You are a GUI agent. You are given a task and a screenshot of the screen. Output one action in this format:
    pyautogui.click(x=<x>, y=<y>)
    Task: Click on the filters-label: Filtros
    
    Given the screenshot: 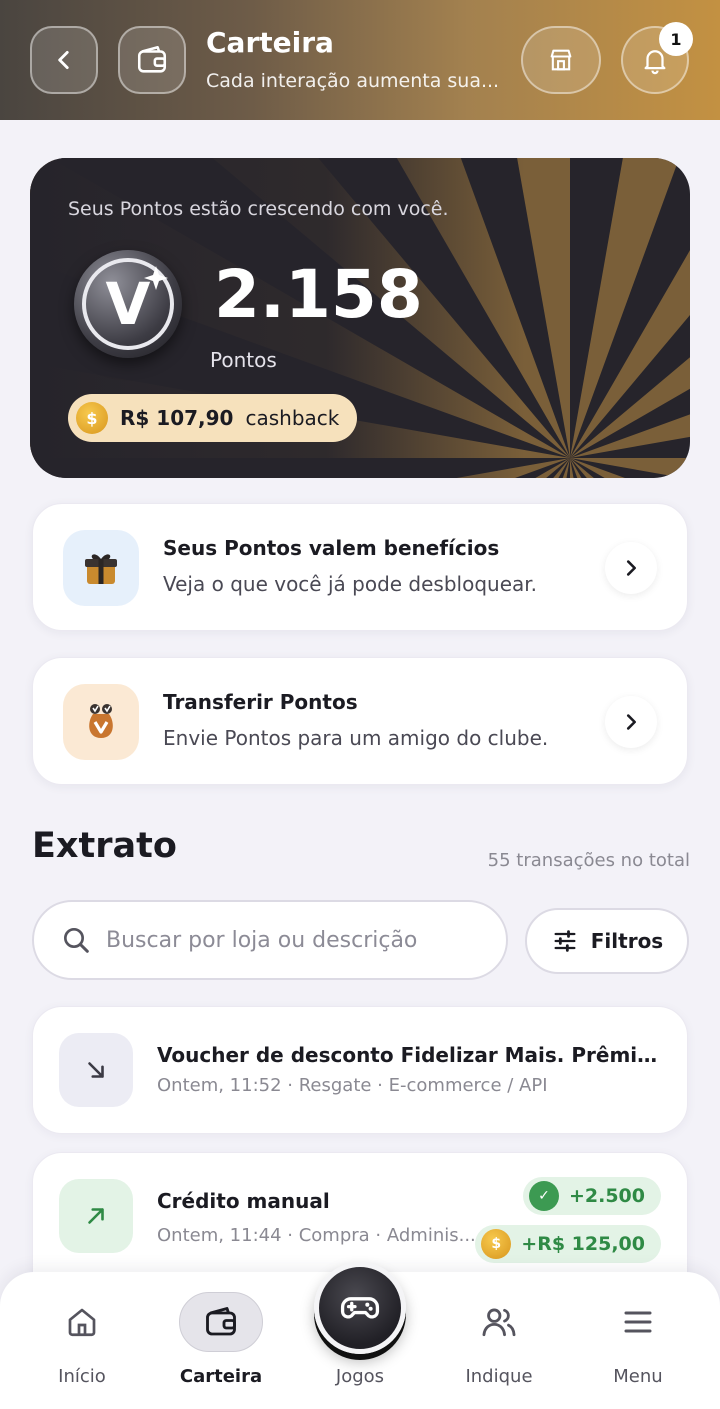 What is the action you would take?
    pyautogui.click(x=627, y=941)
    